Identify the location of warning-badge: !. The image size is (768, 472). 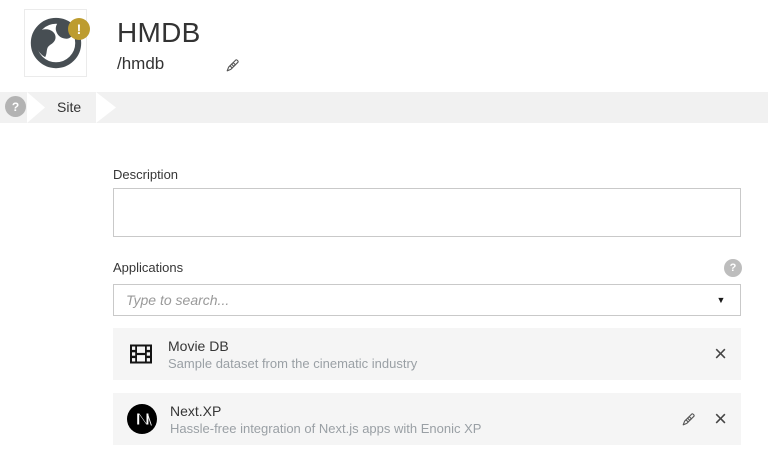
(79, 29).